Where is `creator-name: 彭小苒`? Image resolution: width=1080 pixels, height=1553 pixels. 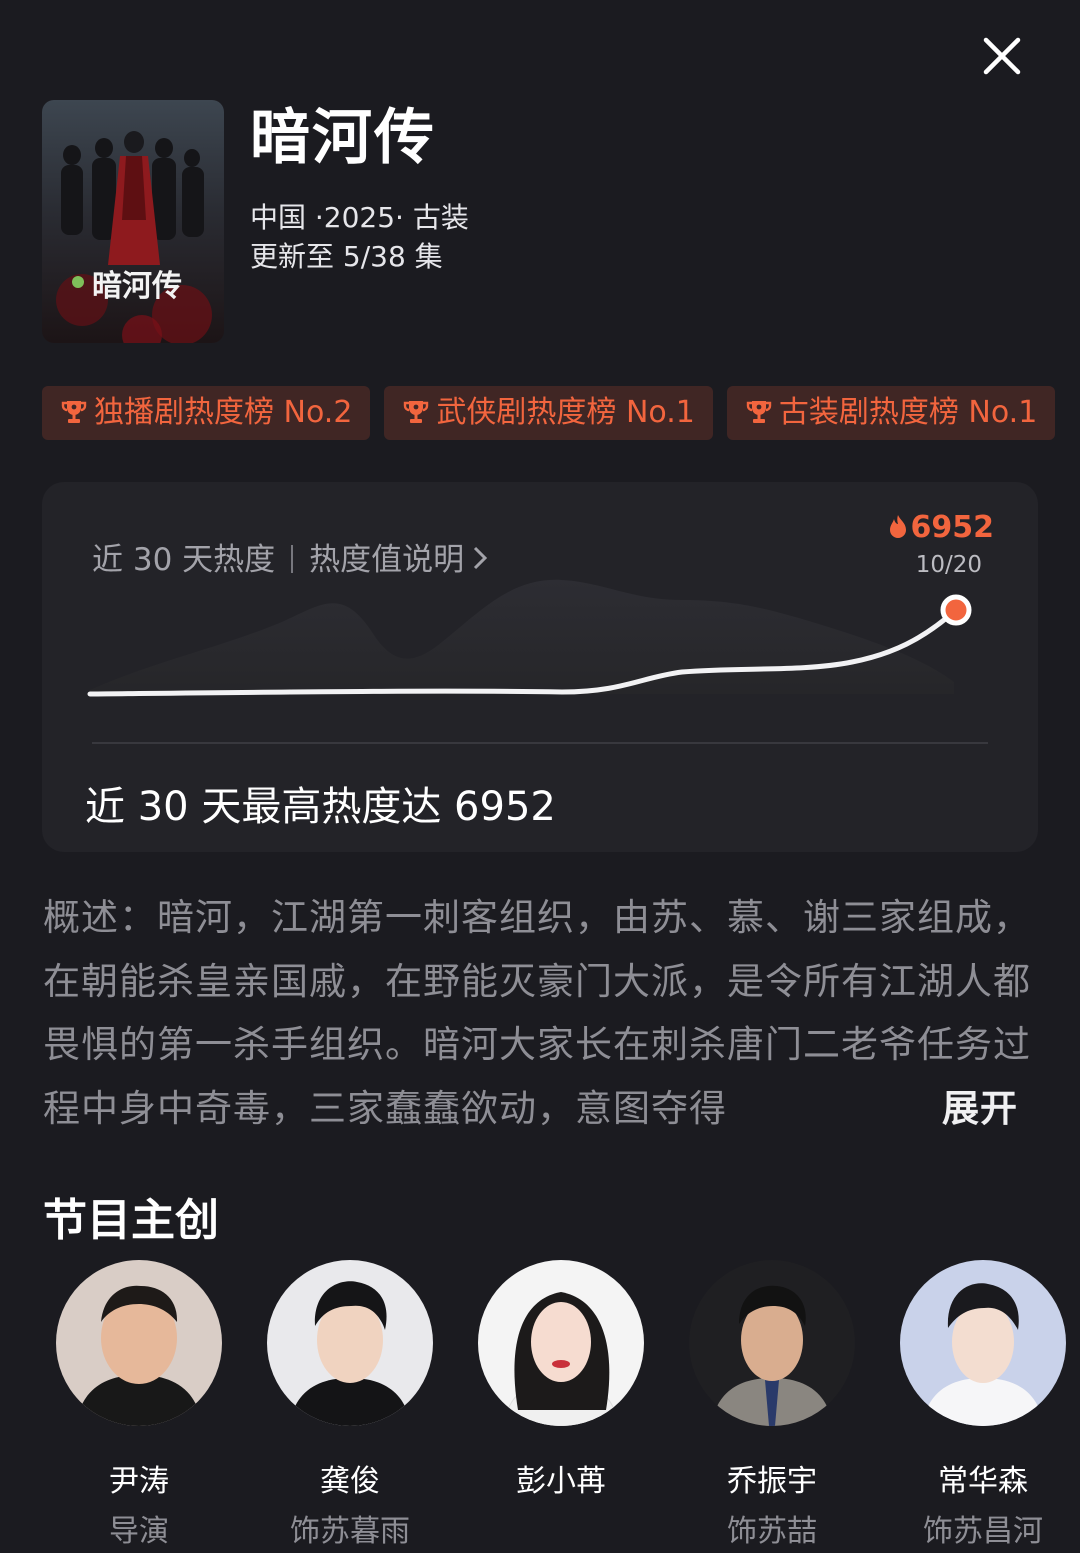
creator-name: 彭小苒 is located at coordinates (561, 1481).